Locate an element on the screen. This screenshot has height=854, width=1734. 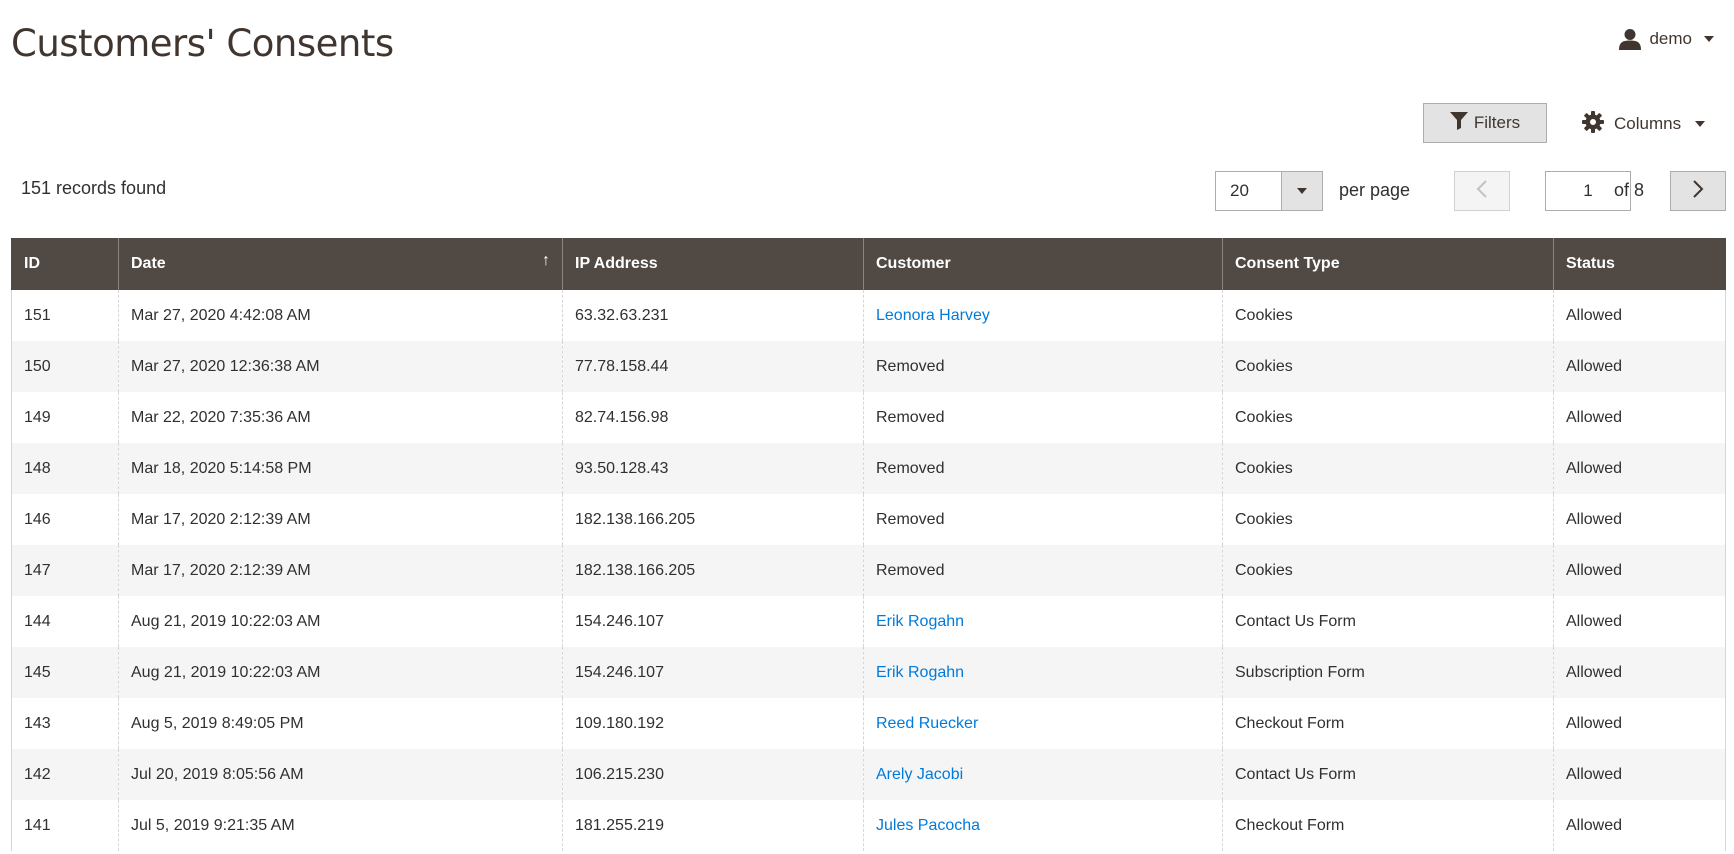
chevron-right-icon is located at coordinates (1698, 191).